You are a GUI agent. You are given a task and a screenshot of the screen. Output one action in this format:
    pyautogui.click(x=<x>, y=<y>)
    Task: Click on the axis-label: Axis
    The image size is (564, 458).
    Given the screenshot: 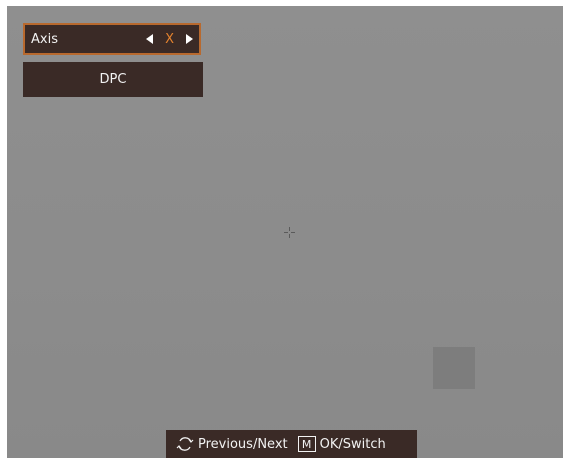 What is the action you would take?
    pyautogui.click(x=44, y=39)
    